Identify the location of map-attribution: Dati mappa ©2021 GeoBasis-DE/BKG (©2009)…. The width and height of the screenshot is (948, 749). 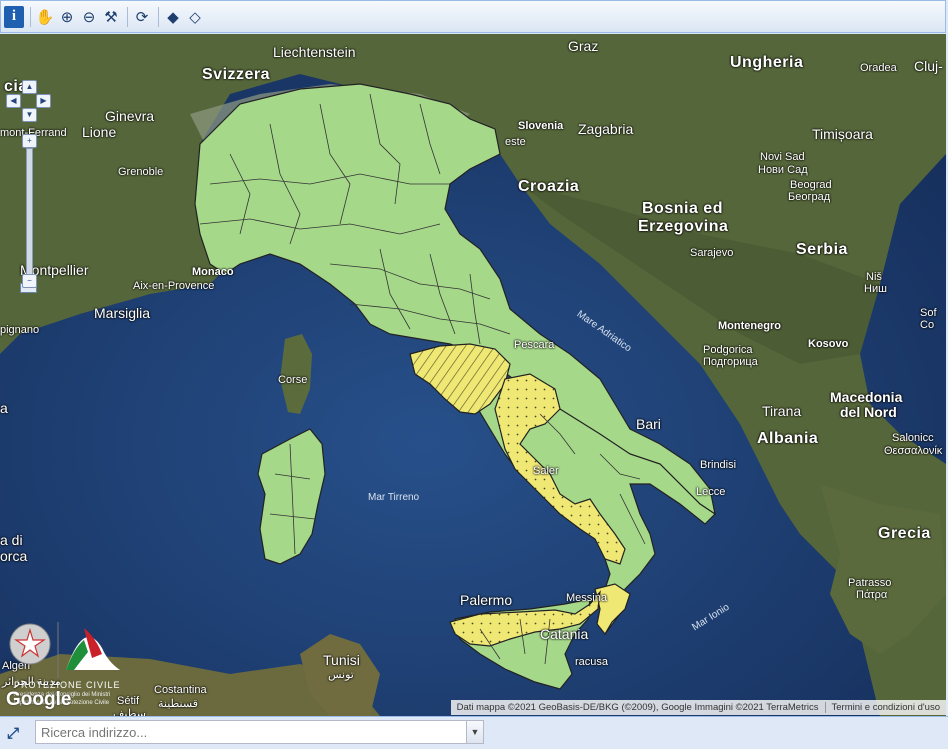
(698, 707).